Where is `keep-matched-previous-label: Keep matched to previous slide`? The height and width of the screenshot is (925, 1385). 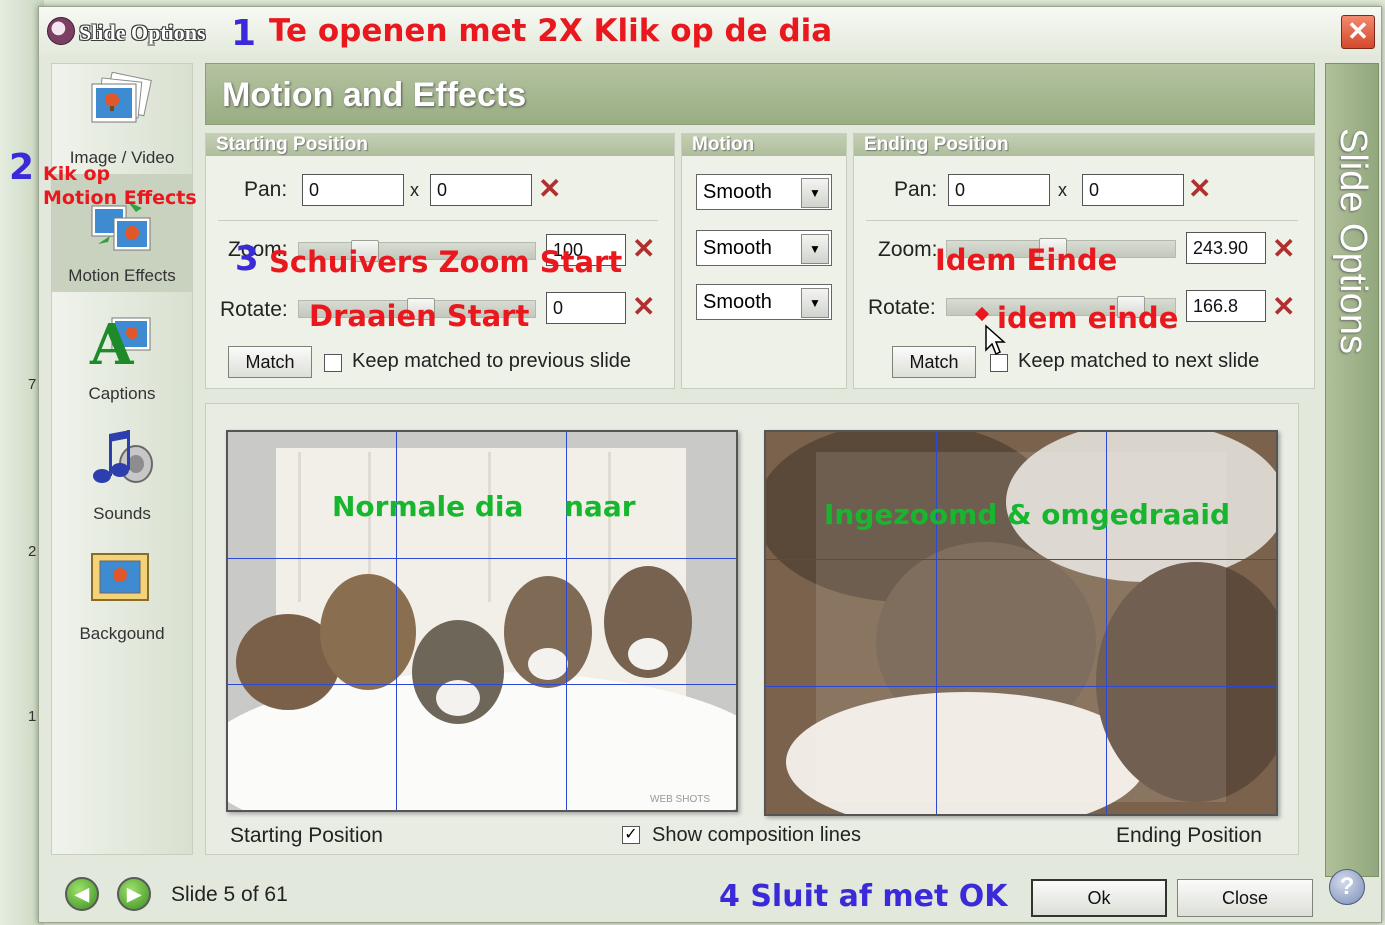
keep-matched-previous-label: Keep matched to previous slide is located at coordinates (492, 361).